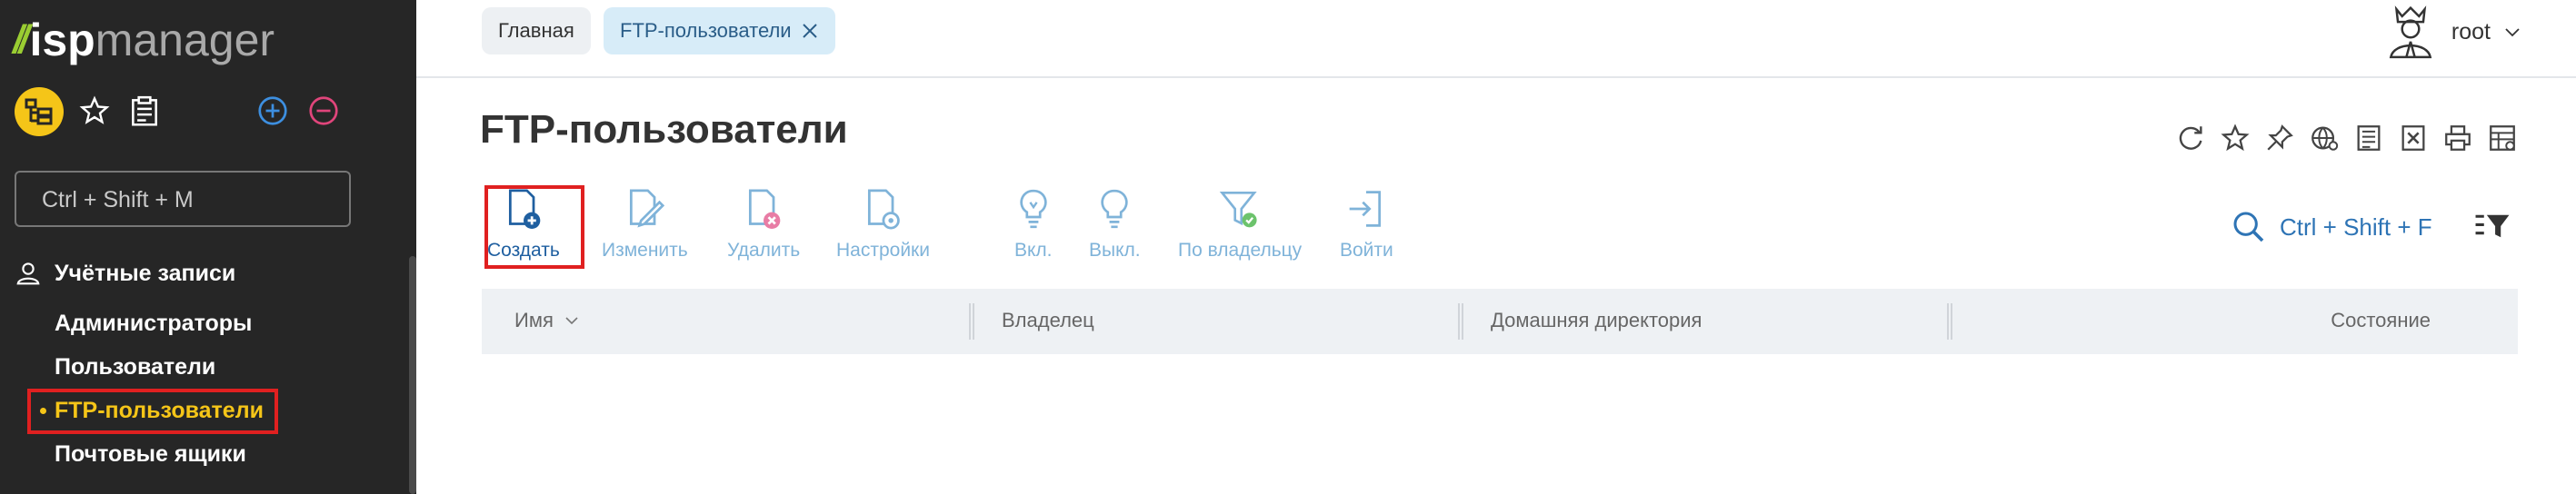  Describe the element at coordinates (2502, 138) in the screenshot. I see `table-settings-icon` at that location.